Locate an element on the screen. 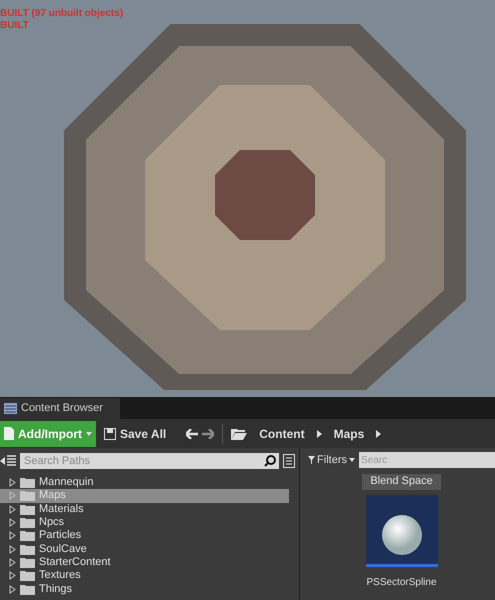 The height and width of the screenshot is (600, 495). folder-tree-item: Things is located at coordinates (145, 589).